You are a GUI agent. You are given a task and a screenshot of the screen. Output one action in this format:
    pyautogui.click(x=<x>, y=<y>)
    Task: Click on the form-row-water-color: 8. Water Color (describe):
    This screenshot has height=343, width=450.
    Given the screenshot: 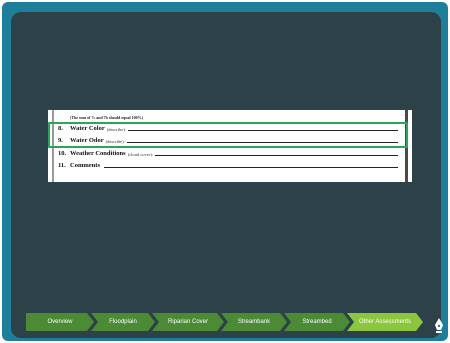 What is the action you would take?
    pyautogui.click(x=228, y=127)
    